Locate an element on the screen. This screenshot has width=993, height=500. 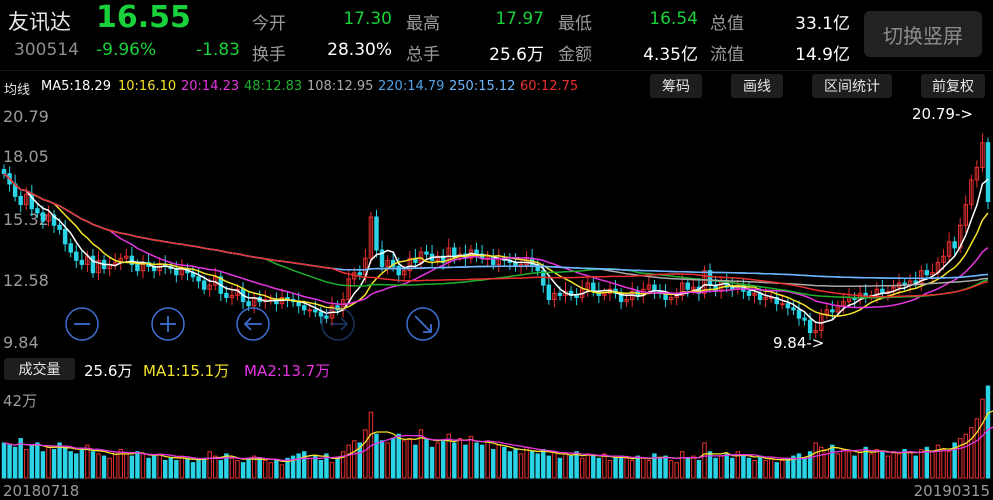
quote-value-float-value: 14.9亿 is located at coordinates (822, 55).